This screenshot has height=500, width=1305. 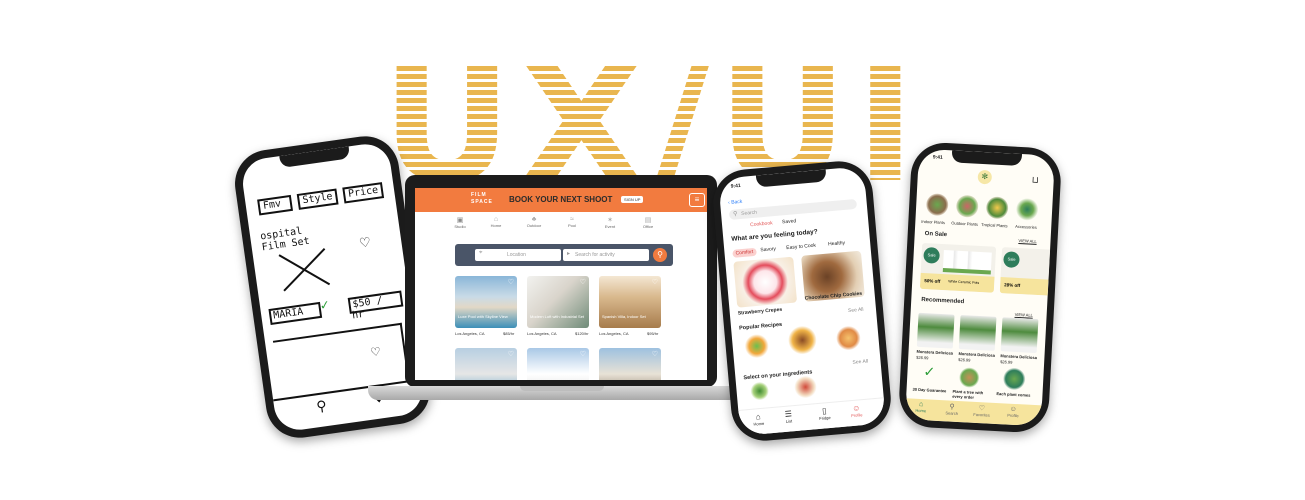 What do you see at coordinates (1025, 271) in the screenshot?
I see `sale-card-2: Sale 28% off` at bounding box center [1025, 271].